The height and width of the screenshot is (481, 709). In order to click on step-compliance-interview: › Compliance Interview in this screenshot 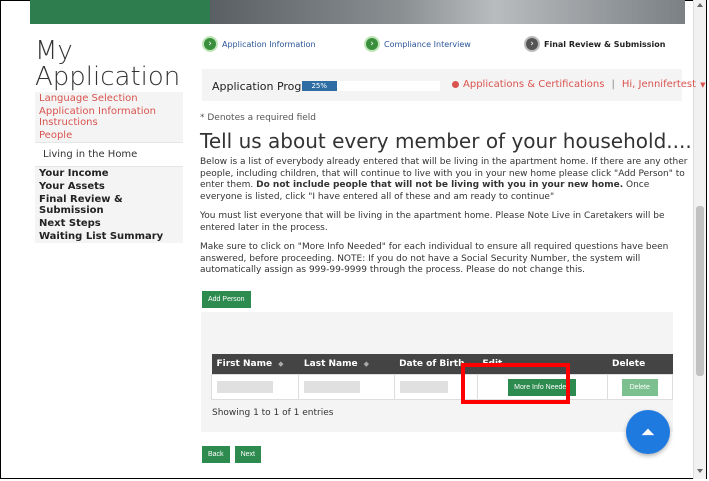, I will do `click(417, 44)`.